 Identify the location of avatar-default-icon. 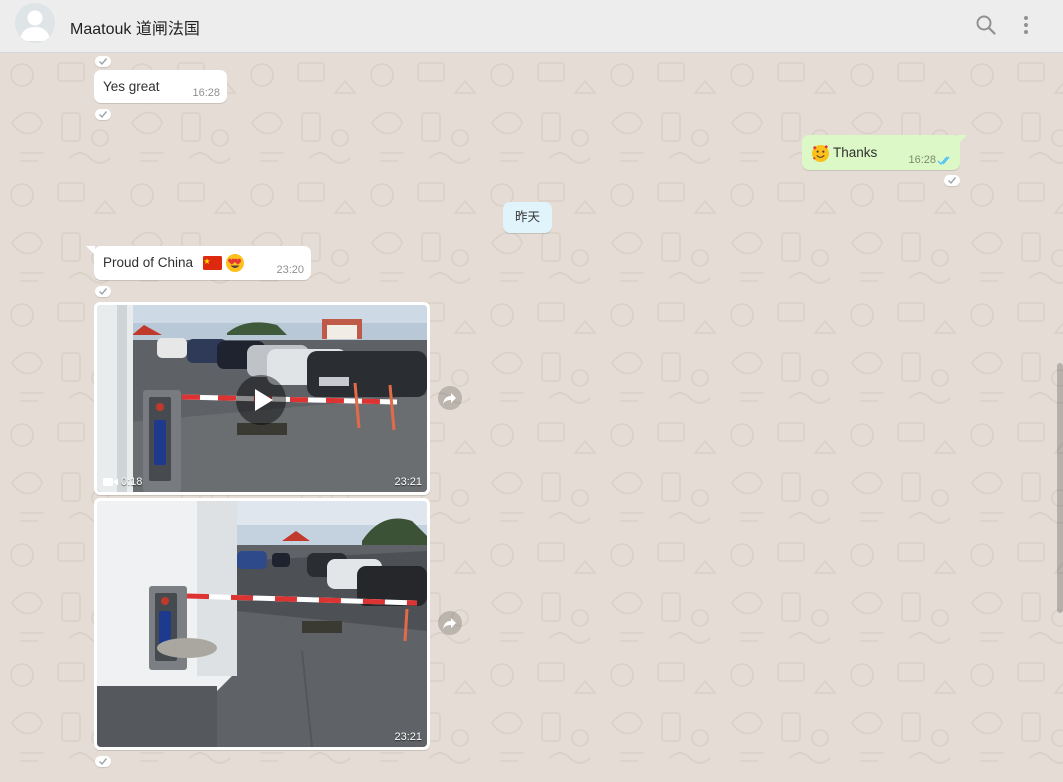
(35, 23).